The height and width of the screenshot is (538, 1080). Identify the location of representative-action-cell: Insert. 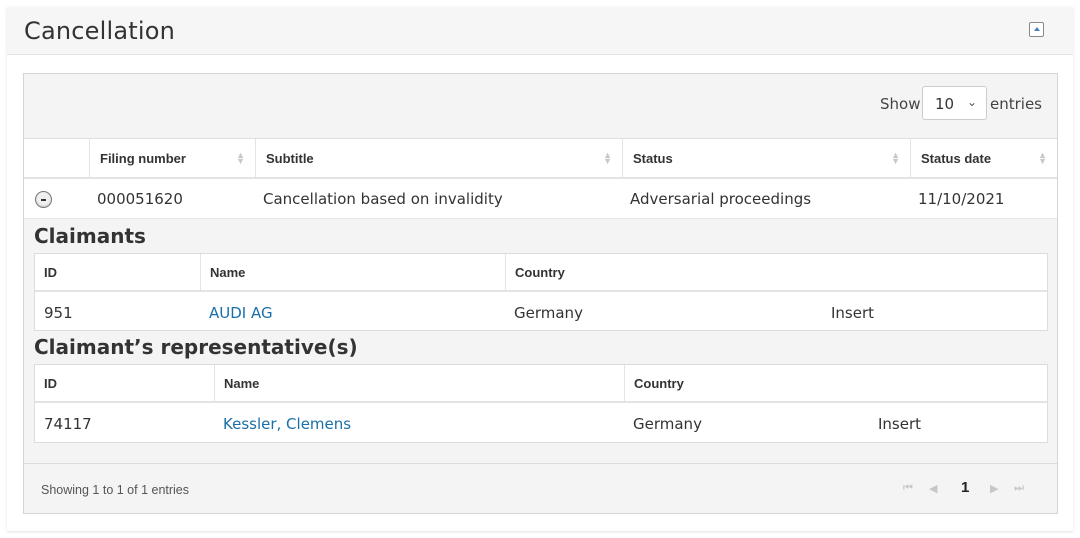
(900, 424).